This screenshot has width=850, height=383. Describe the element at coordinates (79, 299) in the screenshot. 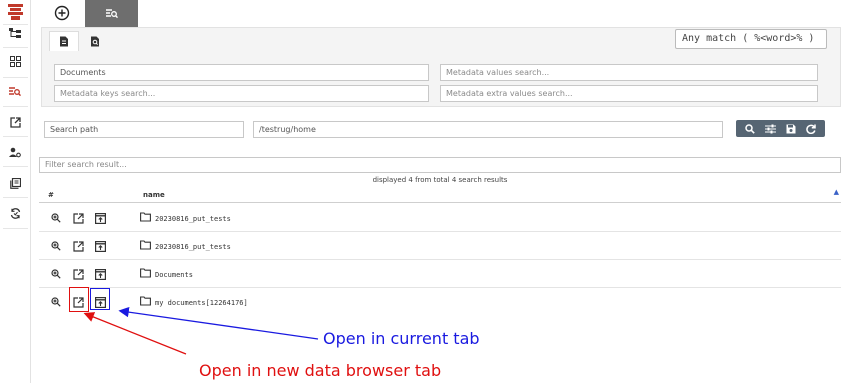

I see `new-tab-highlight-box` at that location.